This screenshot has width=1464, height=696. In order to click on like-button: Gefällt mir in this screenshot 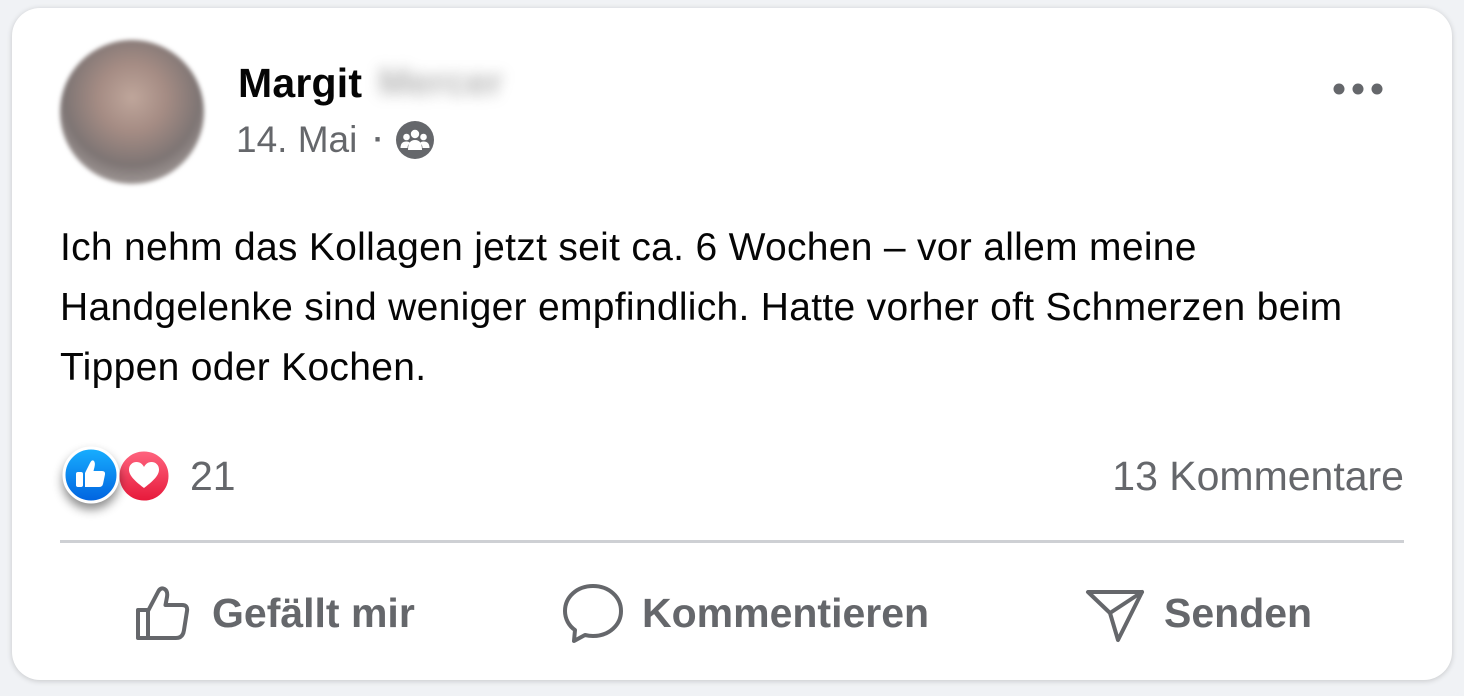, I will do `click(272, 613)`.